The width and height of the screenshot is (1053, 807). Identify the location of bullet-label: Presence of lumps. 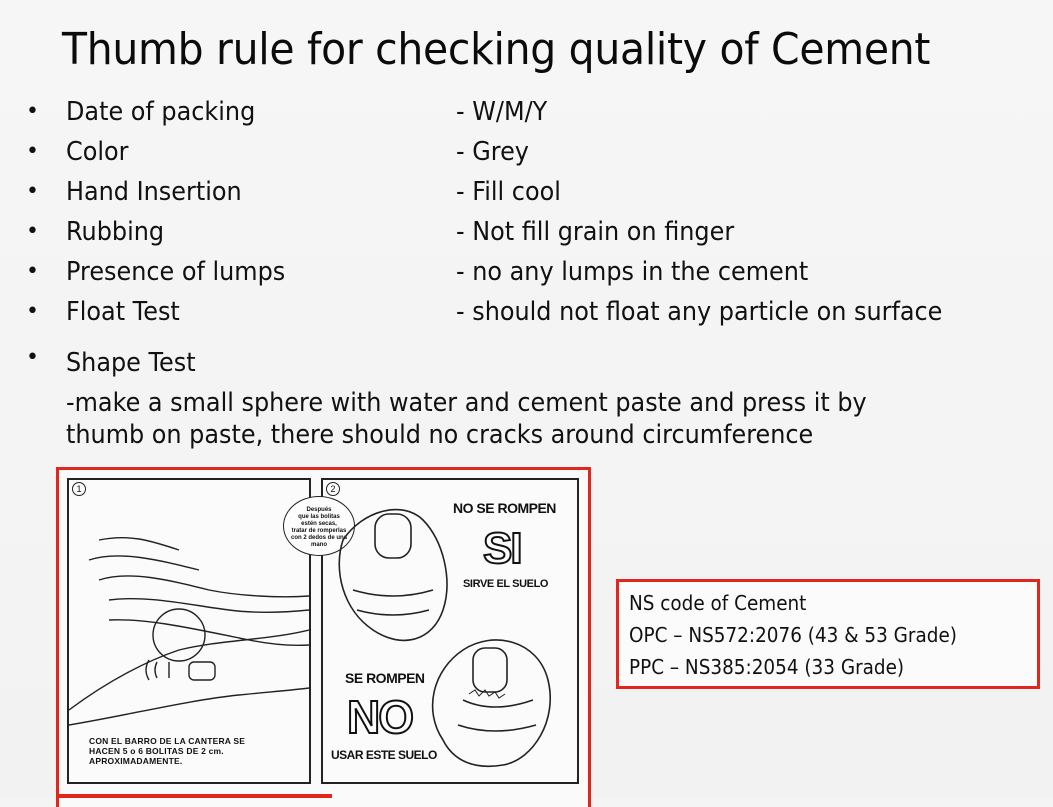
(176, 272).